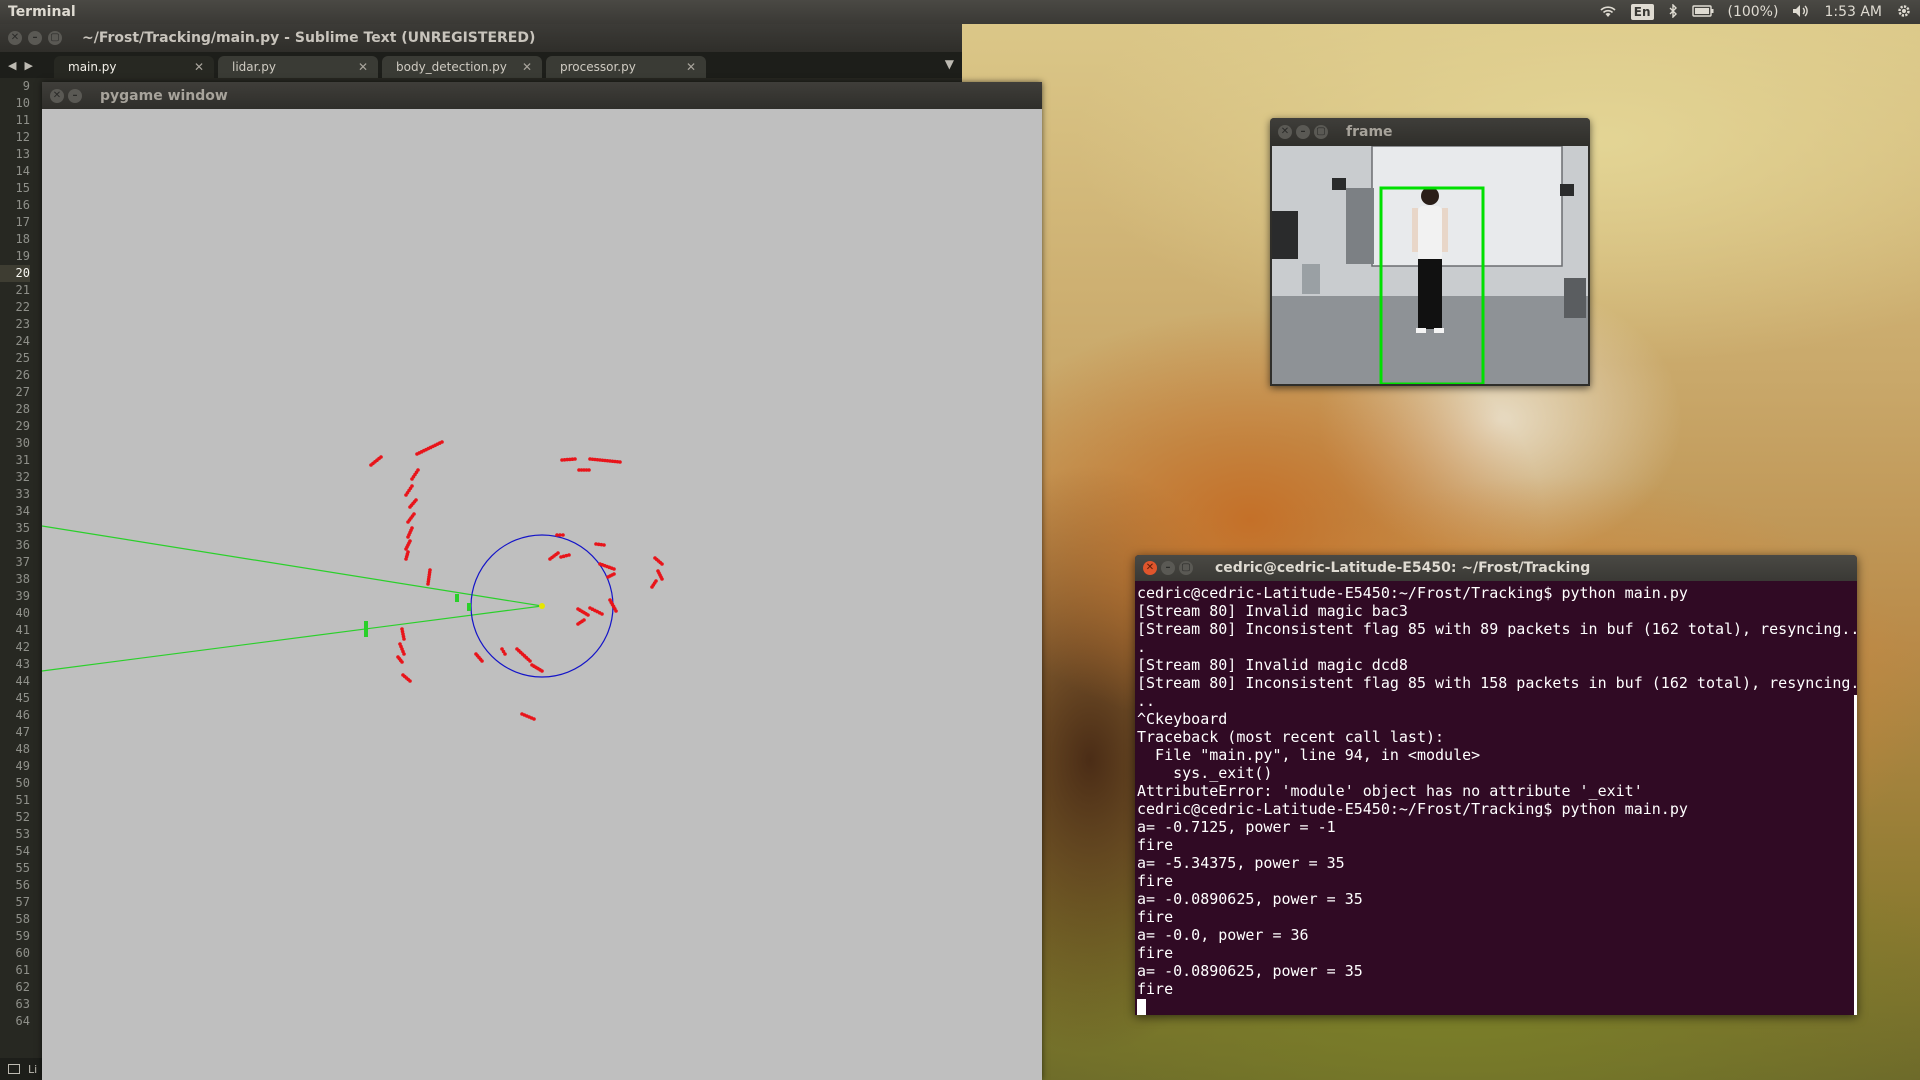  I want to click on line-number: 58, so click(22, 919).